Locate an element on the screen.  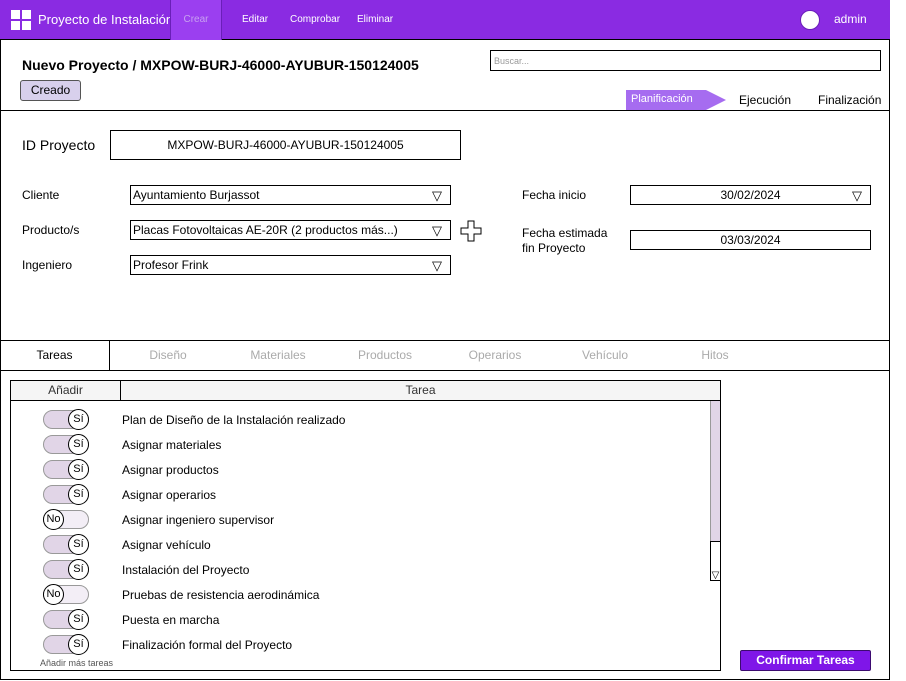
fecha-fin-label-2: fin Proyecto is located at coordinates (554, 248).